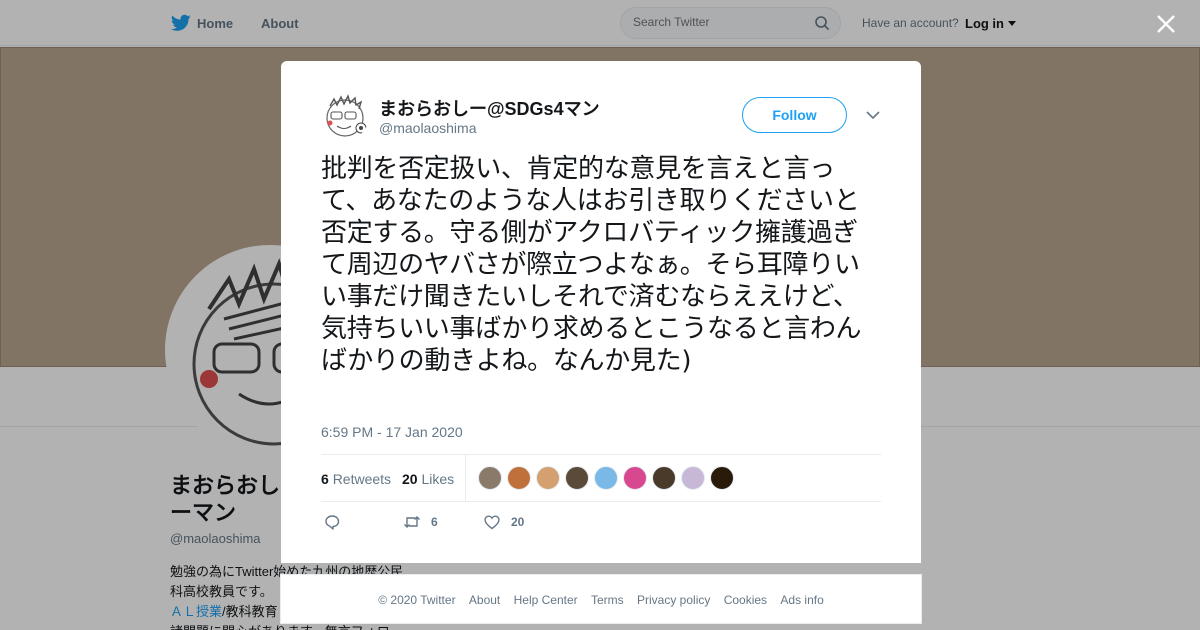  I want to click on retweet-label: Retweets, so click(362, 479).